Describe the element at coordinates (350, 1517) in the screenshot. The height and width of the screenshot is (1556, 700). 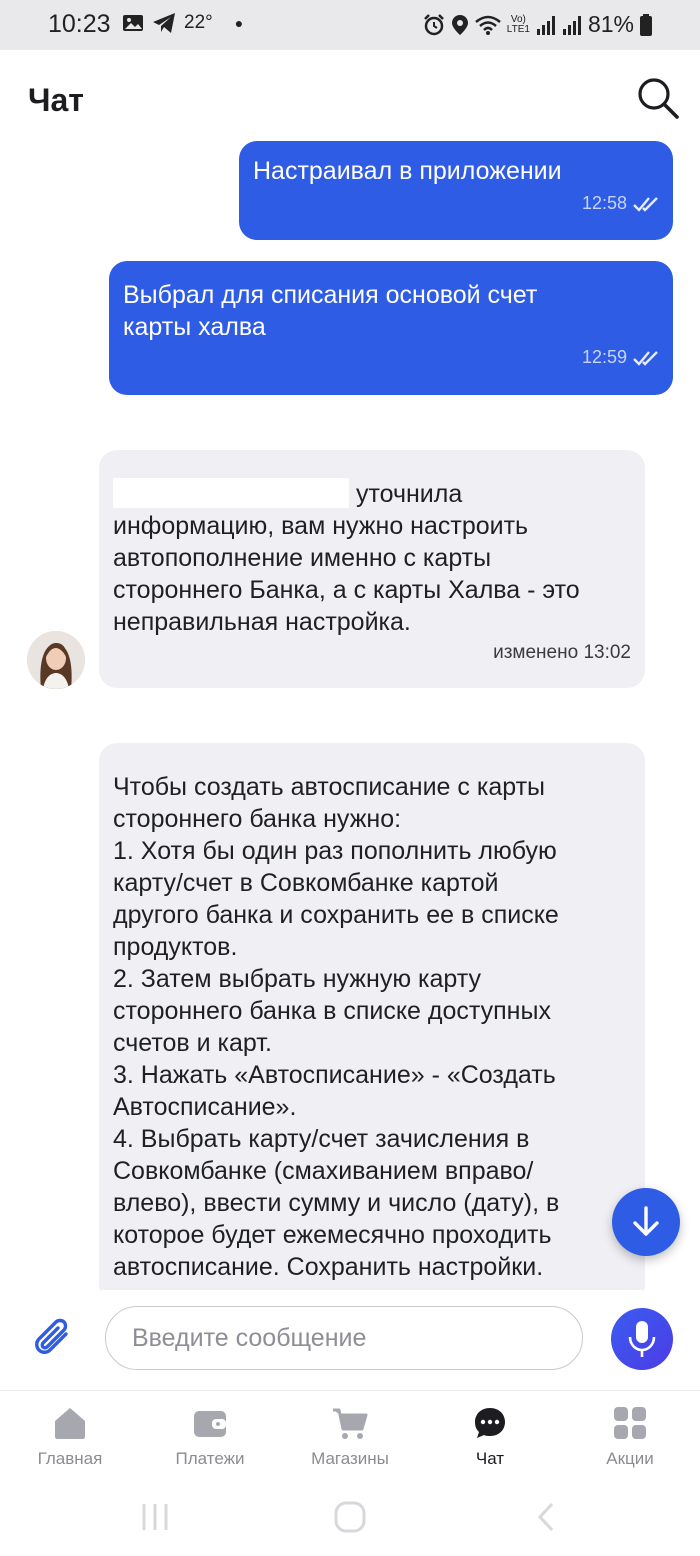
I see `home-button-icon` at that location.